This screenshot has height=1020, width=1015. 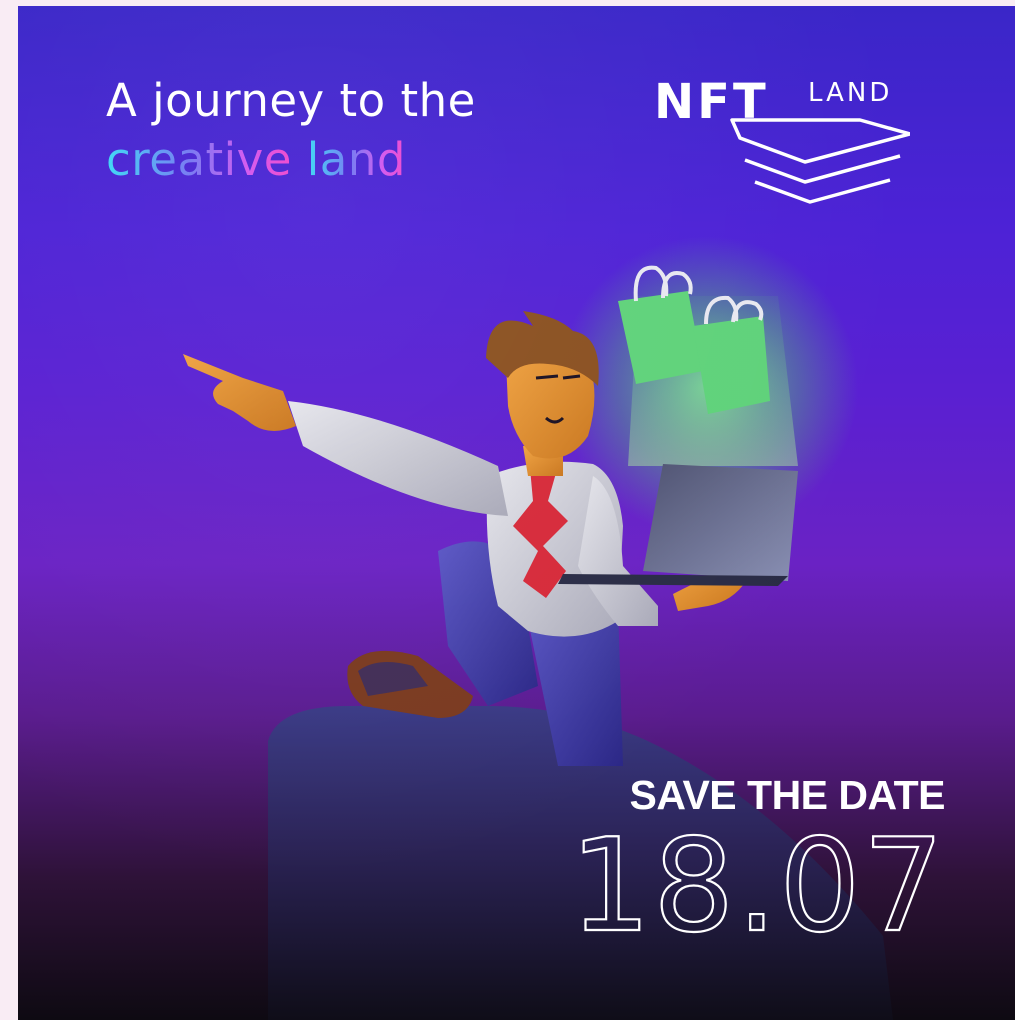 What do you see at coordinates (291, 100) in the screenshot?
I see `headline-line1: A journey to the` at bounding box center [291, 100].